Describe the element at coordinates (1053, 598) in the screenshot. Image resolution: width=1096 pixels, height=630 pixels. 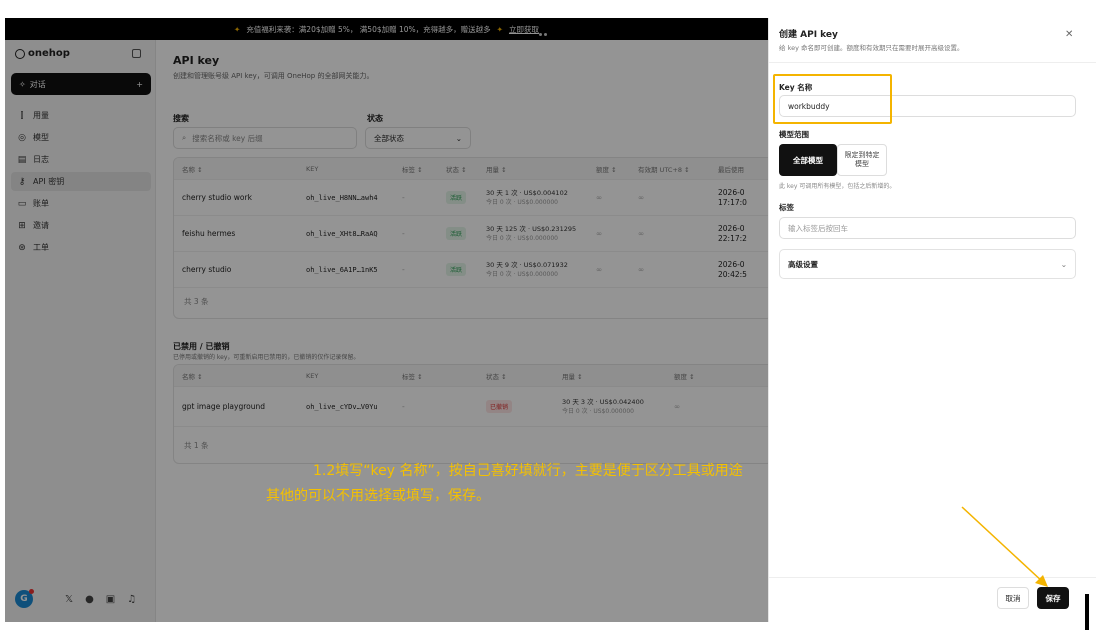
I see `save-button: 保存` at that location.